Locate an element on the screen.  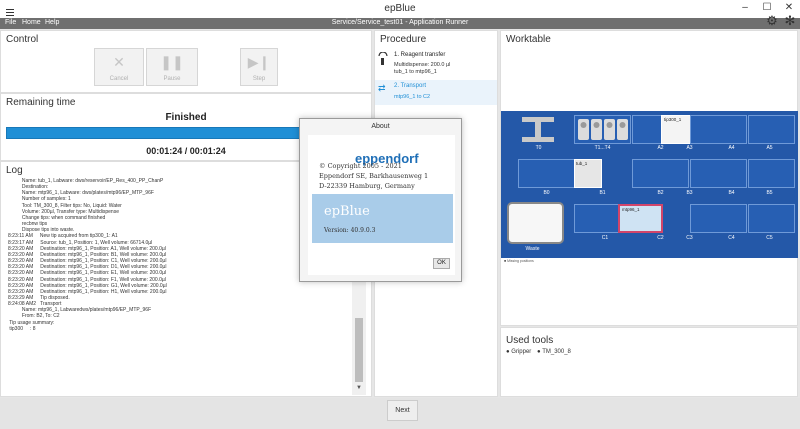
step-1-detail: Multidispense: 200.0 µl is located at coordinates (422, 65).